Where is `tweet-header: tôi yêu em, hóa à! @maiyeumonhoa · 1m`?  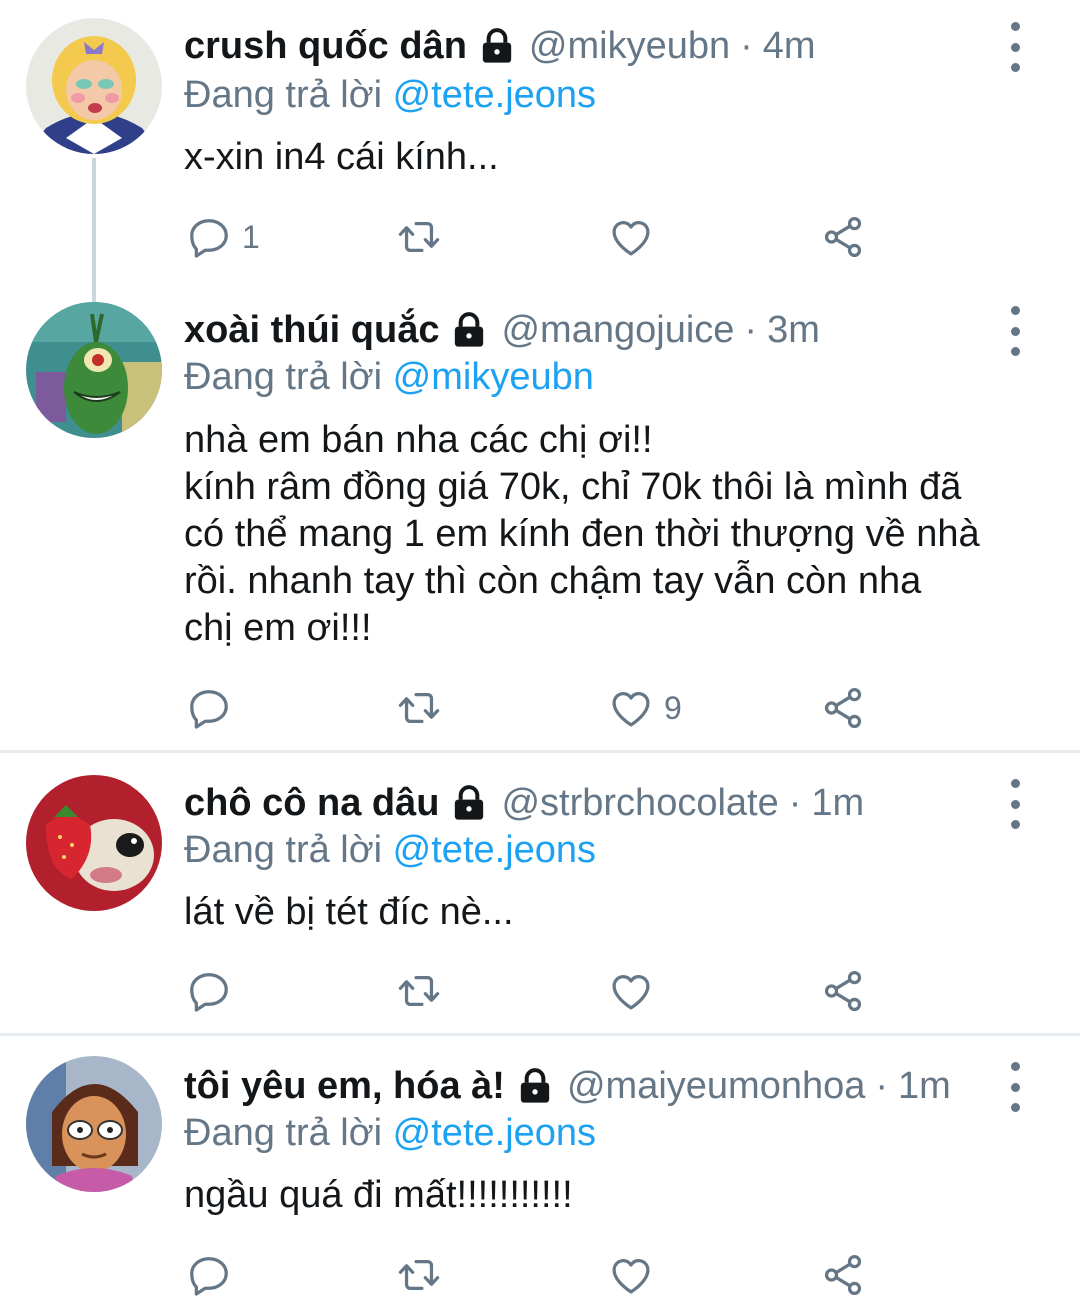 tweet-header: tôi yêu em, hóa à! @maiyeumonhoa · 1m is located at coordinates (567, 1086).